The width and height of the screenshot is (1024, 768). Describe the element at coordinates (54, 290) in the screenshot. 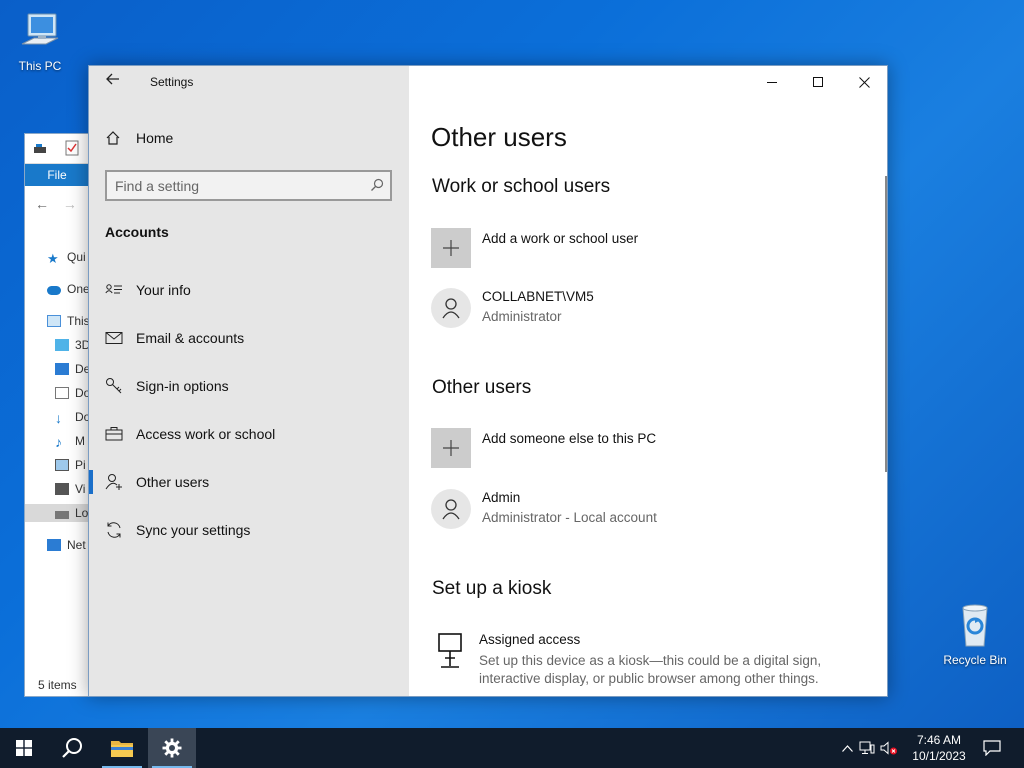

I see `cloud-icon` at that location.